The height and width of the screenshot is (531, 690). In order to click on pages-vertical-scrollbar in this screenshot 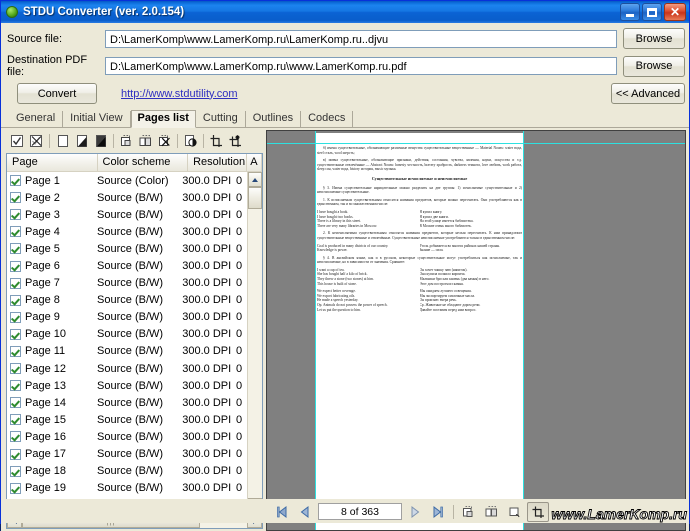, I will do `click(254, 342)`.